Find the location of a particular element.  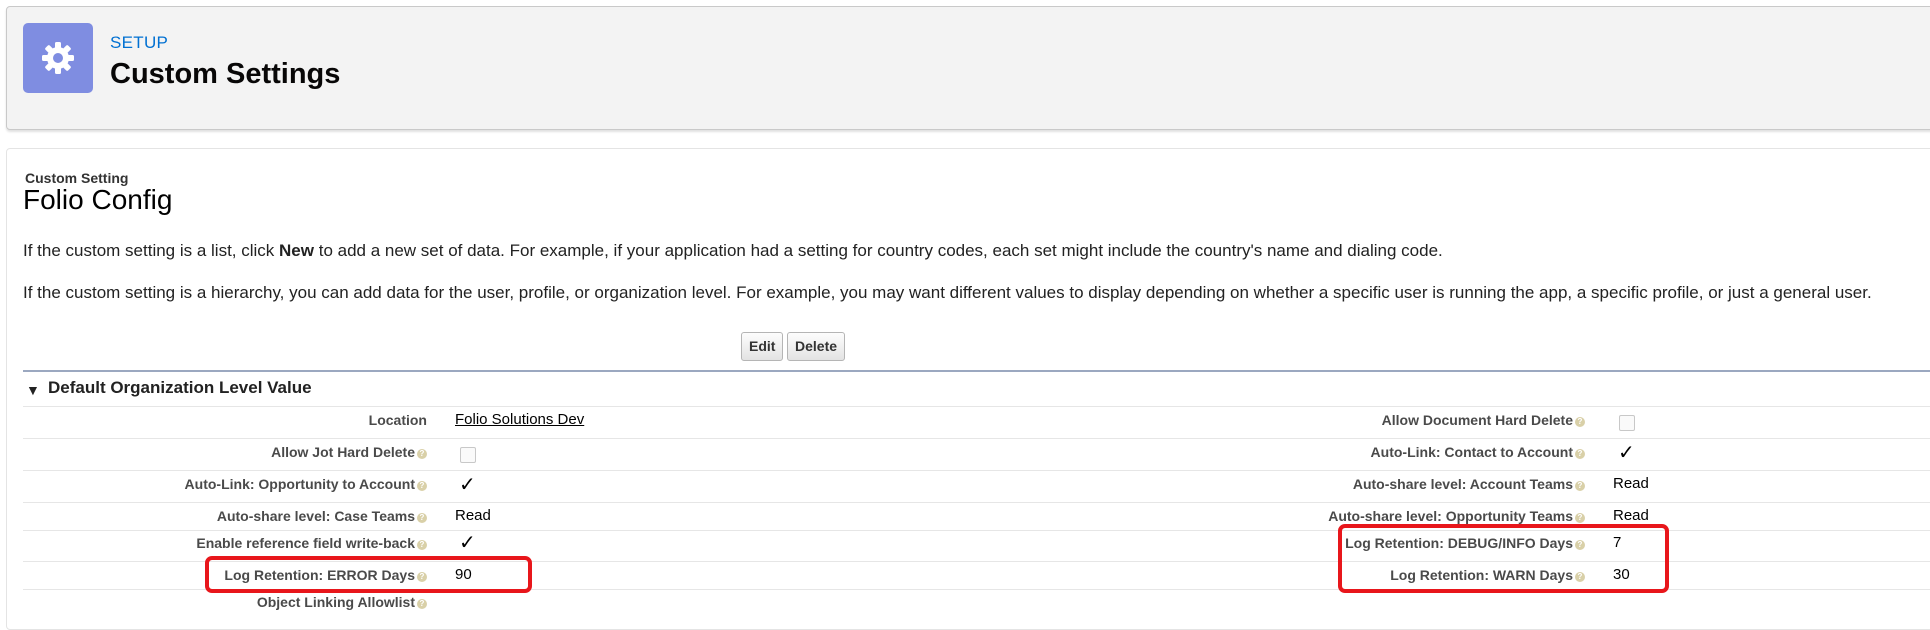

field-label-account-teams: Auto-share level: Account Teams? is located at coordinates (1375, 484).